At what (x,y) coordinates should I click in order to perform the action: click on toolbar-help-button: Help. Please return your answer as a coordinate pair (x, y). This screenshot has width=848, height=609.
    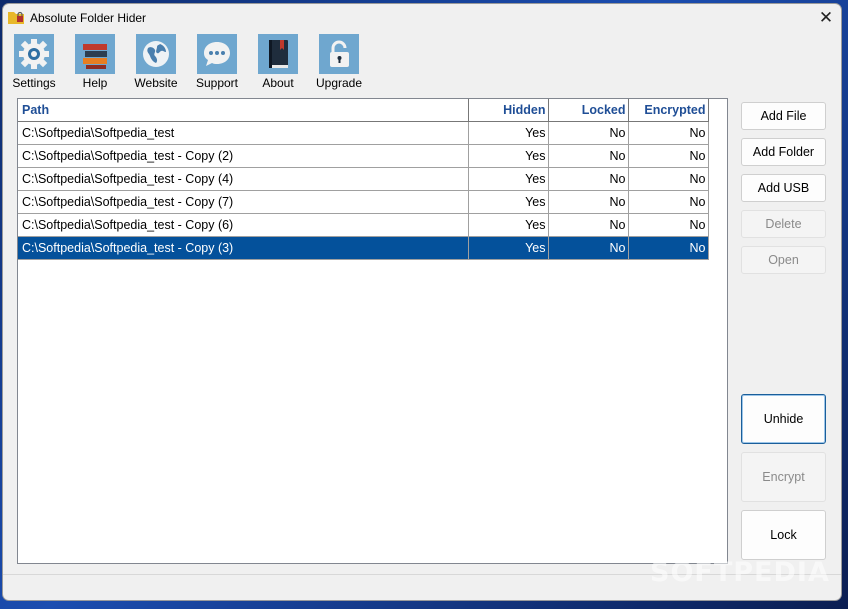
    Looking at the image, I should click on (94, 63).